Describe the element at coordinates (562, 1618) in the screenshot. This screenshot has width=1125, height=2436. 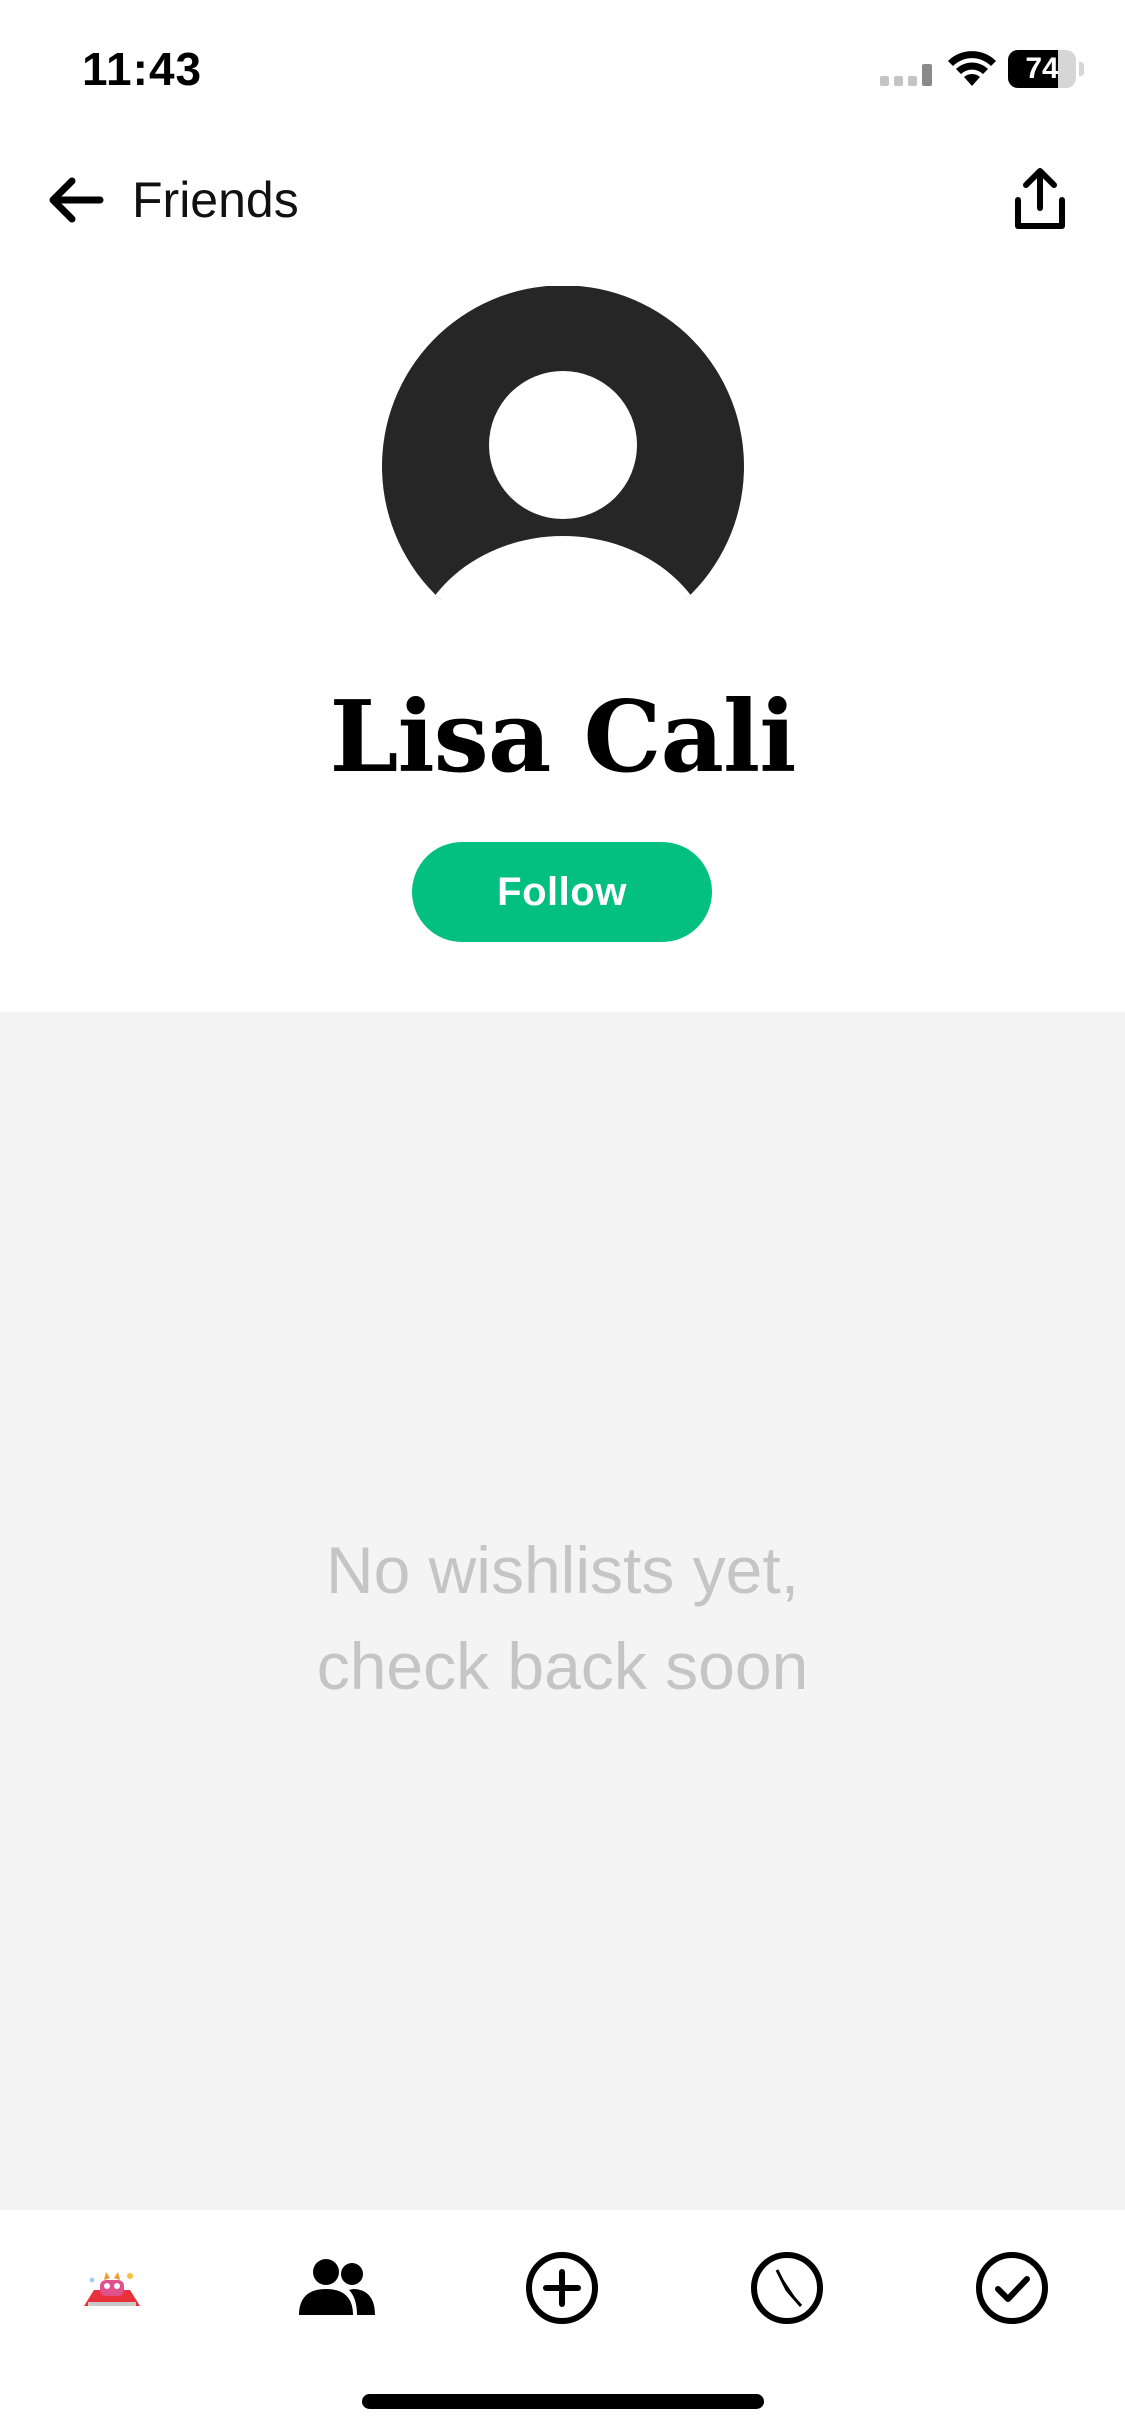
I see `empty-state-message: No wishlists yet, check back soon` at that location.